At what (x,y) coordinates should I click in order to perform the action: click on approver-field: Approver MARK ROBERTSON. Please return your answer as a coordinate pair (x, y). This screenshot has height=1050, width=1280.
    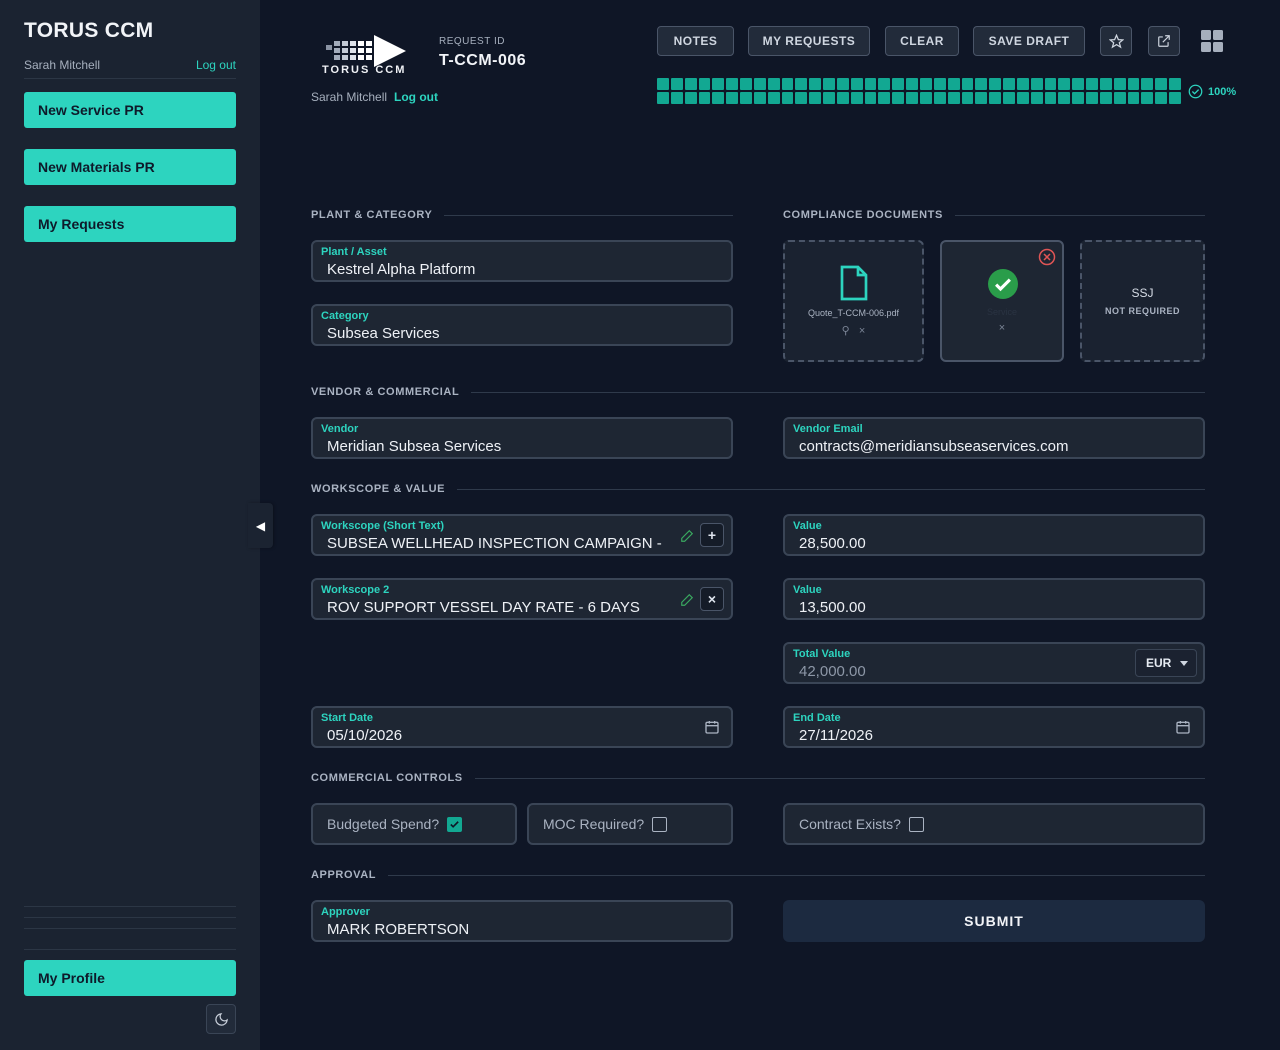
    Looking at the image, I should click on (522, 921).